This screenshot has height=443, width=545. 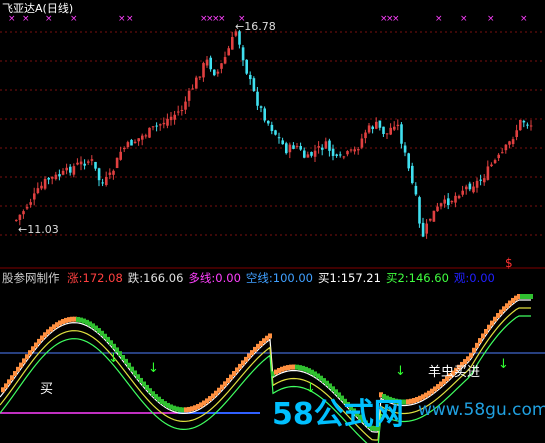 I want to click on down-arrow-icon: ↓, so click(x=153, y=368).